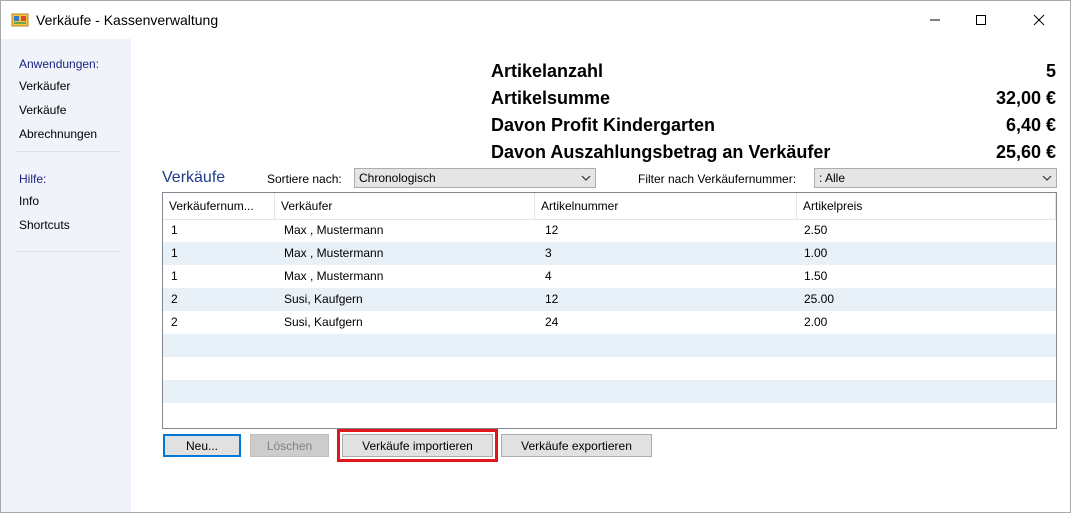  What do you see at coordinates (552, 322) in the screenshot?
I see `cell-artikelnummer: 24` at bounding box center [552, 322].